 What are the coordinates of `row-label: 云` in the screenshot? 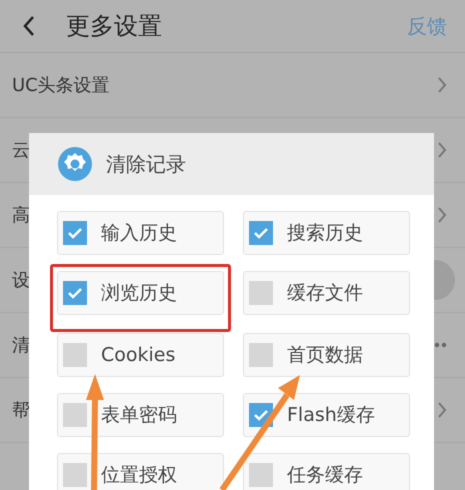 It's located at (21, 150).